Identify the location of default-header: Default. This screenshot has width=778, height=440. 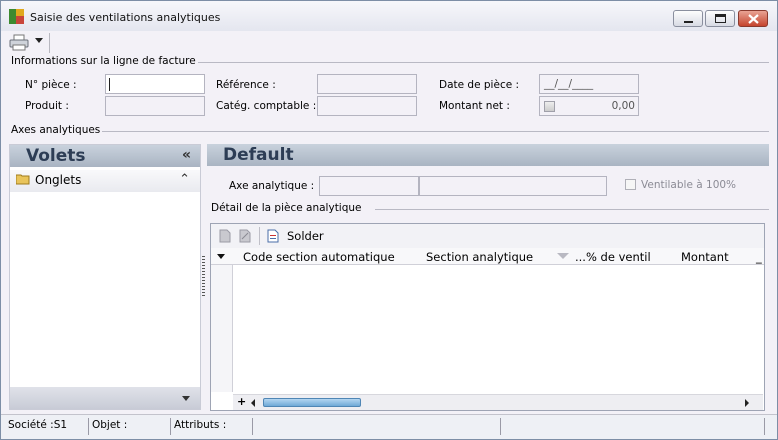
(488, 155).